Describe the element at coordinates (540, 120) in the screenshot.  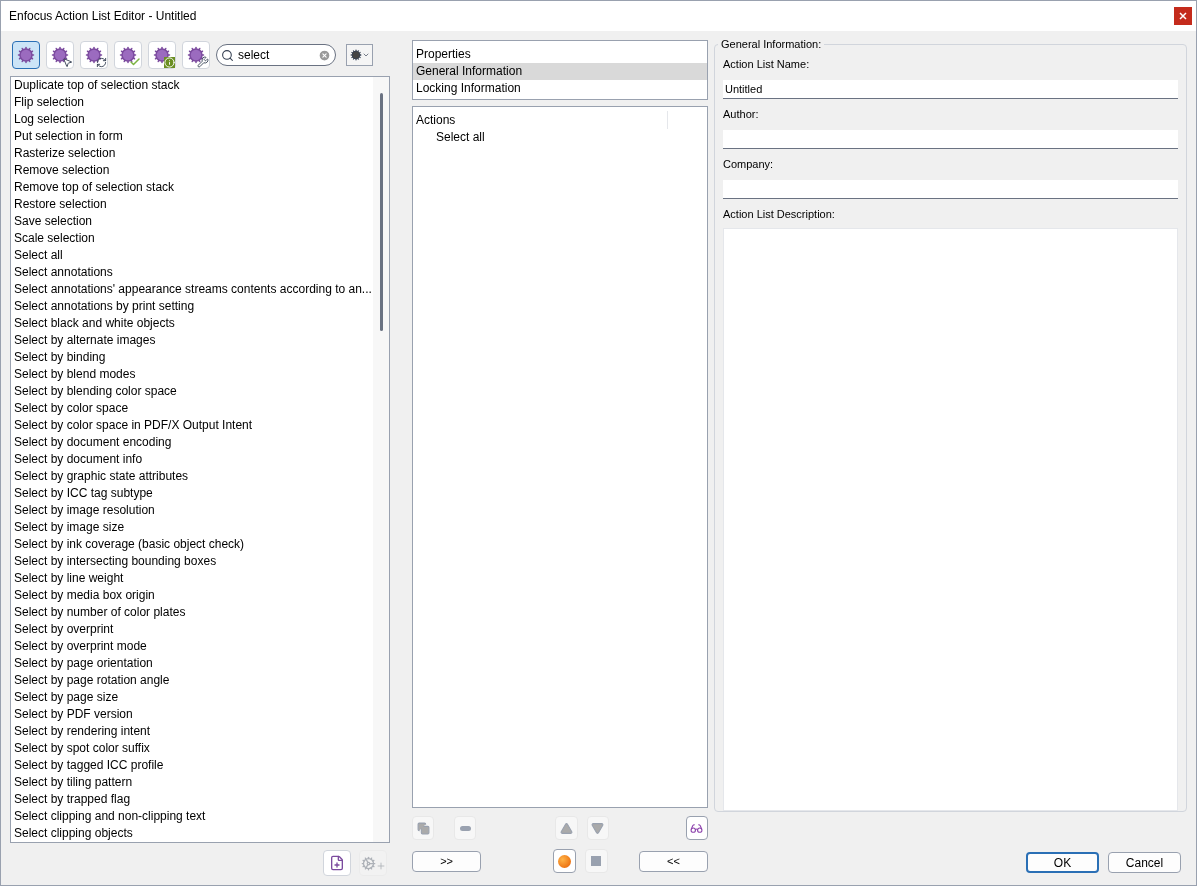
I see `actions-heading: Actions` at that location.